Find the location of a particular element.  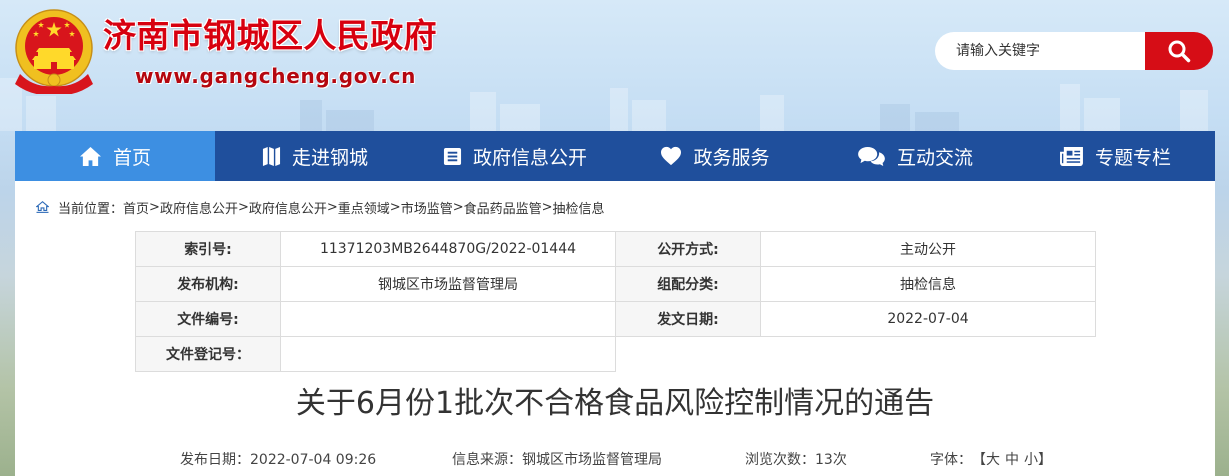

list-icon is located at coordinates (452, 156).